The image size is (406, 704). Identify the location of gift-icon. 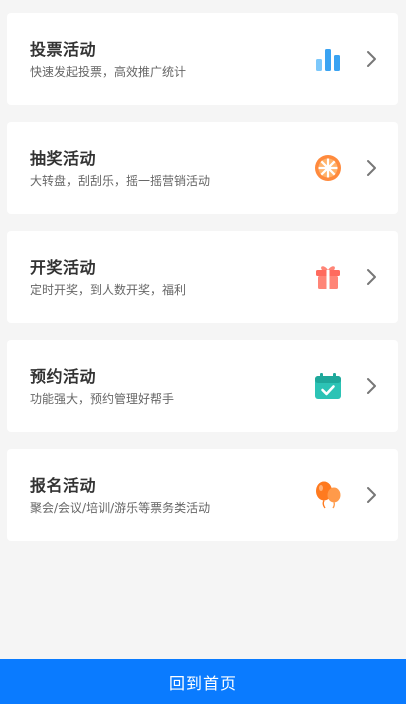
(328, 277).